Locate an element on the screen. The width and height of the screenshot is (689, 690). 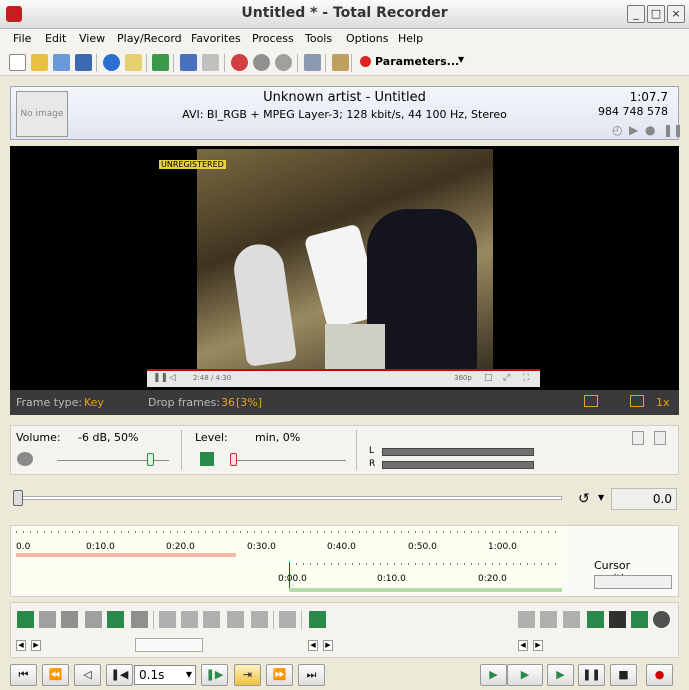
stop-button: ■ is located at coordinates (623, 675).